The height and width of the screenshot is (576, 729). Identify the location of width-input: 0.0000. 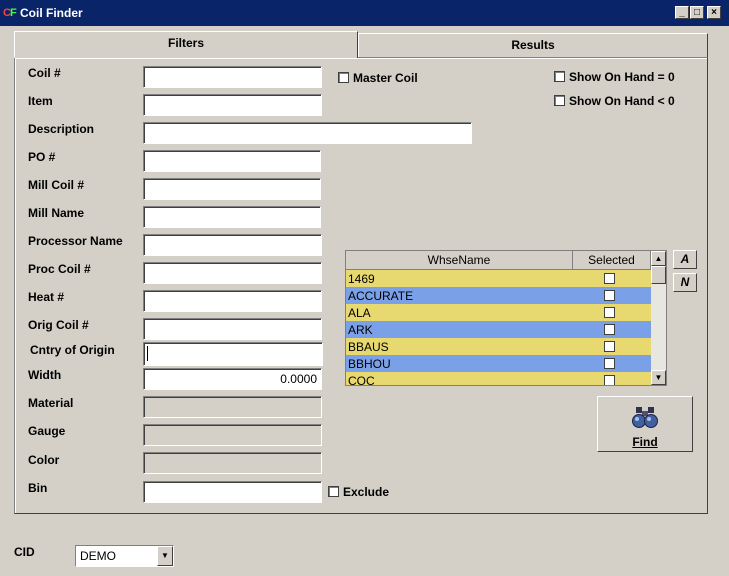
(232, 379).